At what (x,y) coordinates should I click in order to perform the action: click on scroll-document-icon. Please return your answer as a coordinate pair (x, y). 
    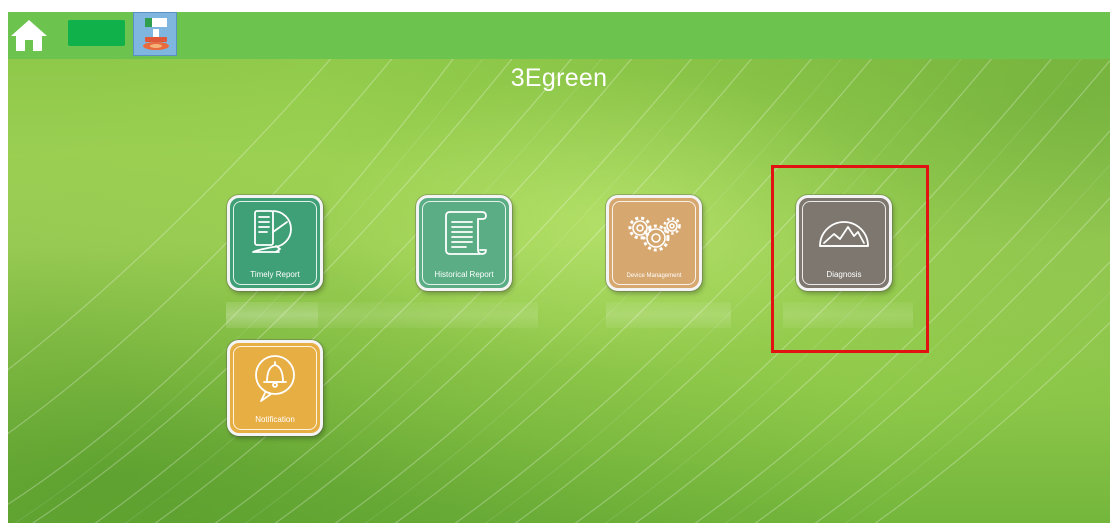
    Looking at the image, I should click on (466, 233).